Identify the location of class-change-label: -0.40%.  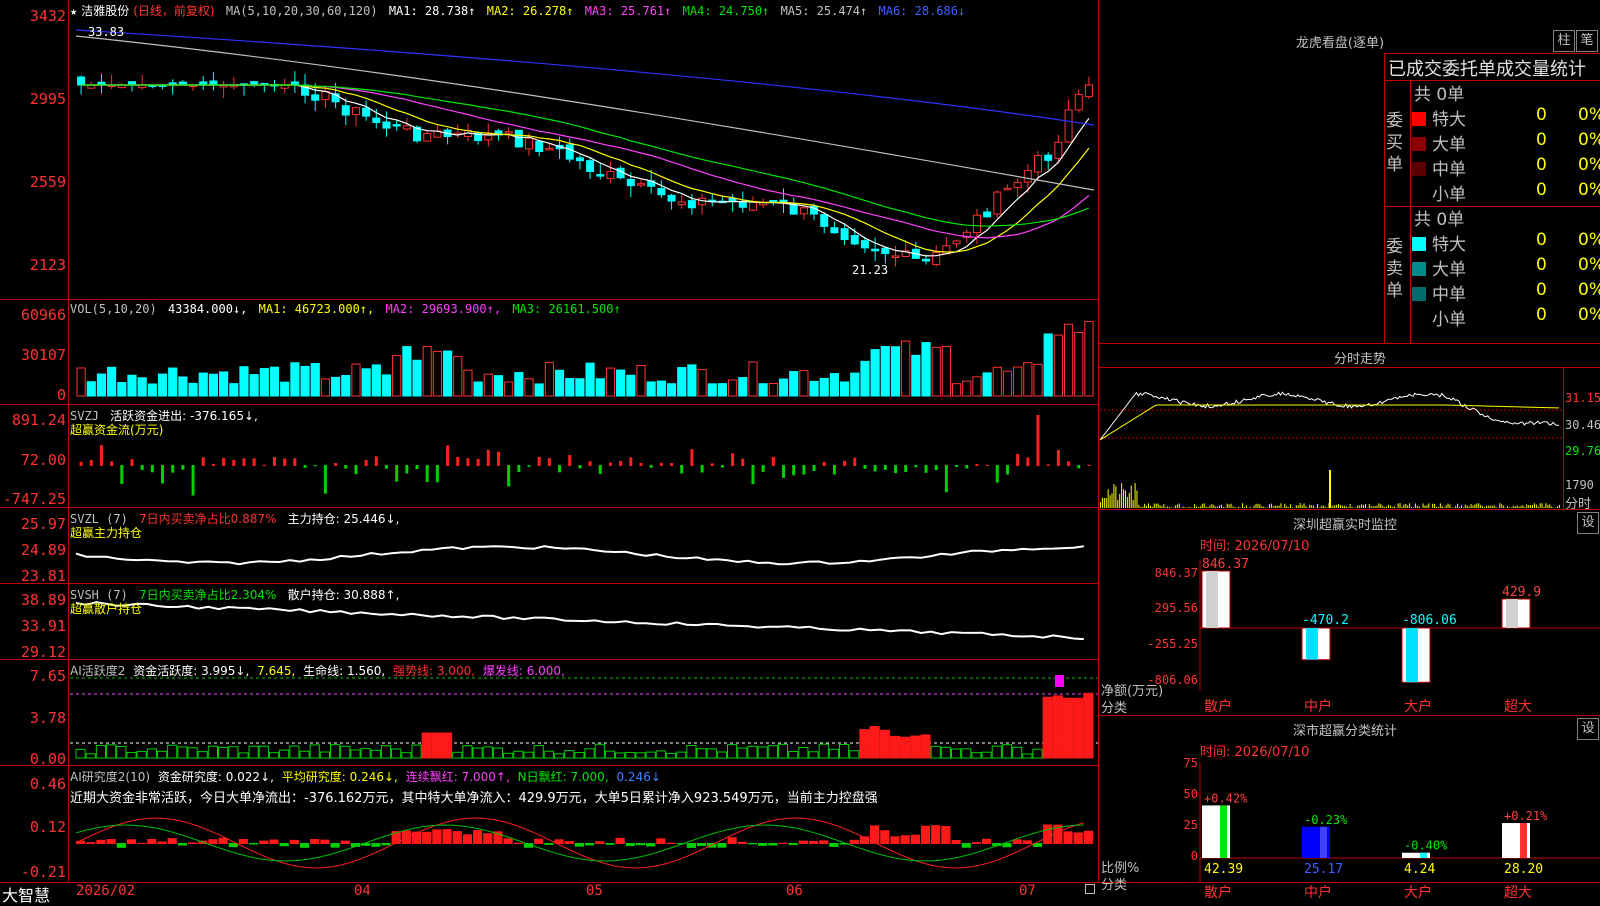
(1426, 846).